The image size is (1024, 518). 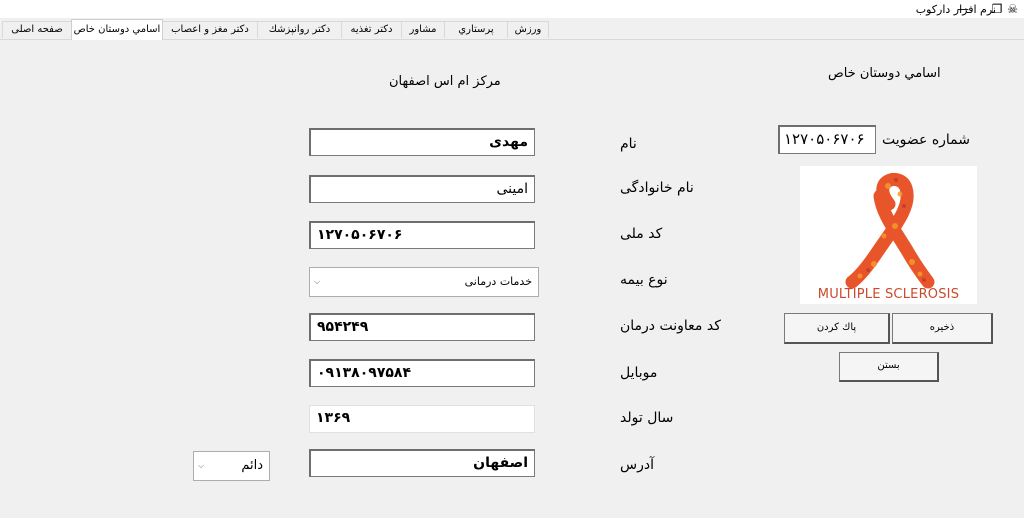 I want to click on restore-button: ❐, so click(x=997, y=9).